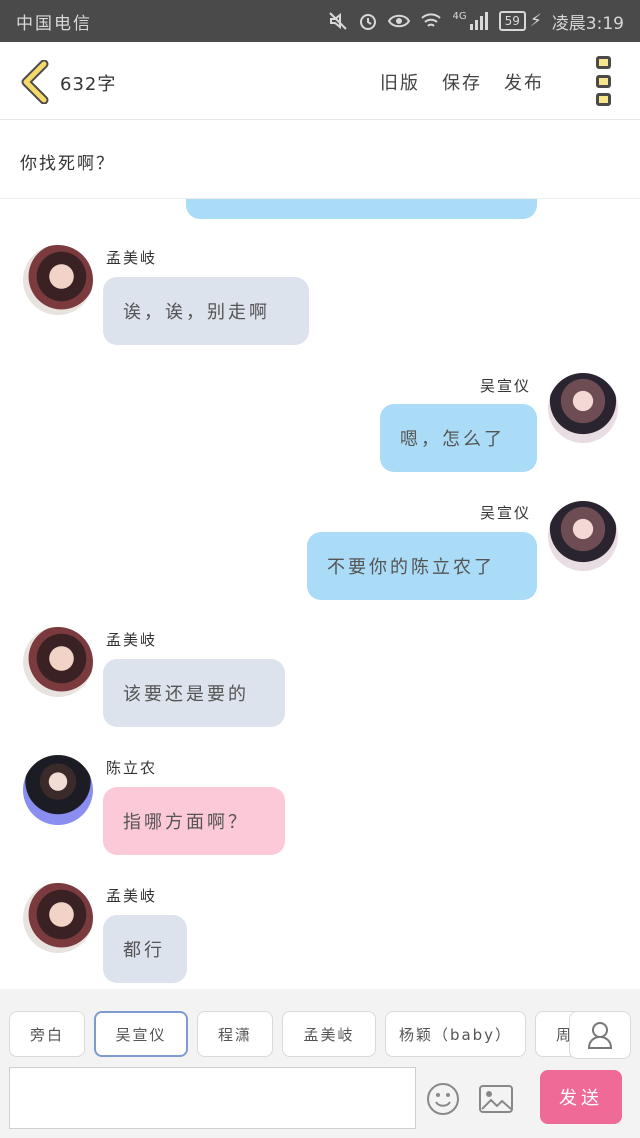  I want to click on back-chevron-icon, so click(34, 82).